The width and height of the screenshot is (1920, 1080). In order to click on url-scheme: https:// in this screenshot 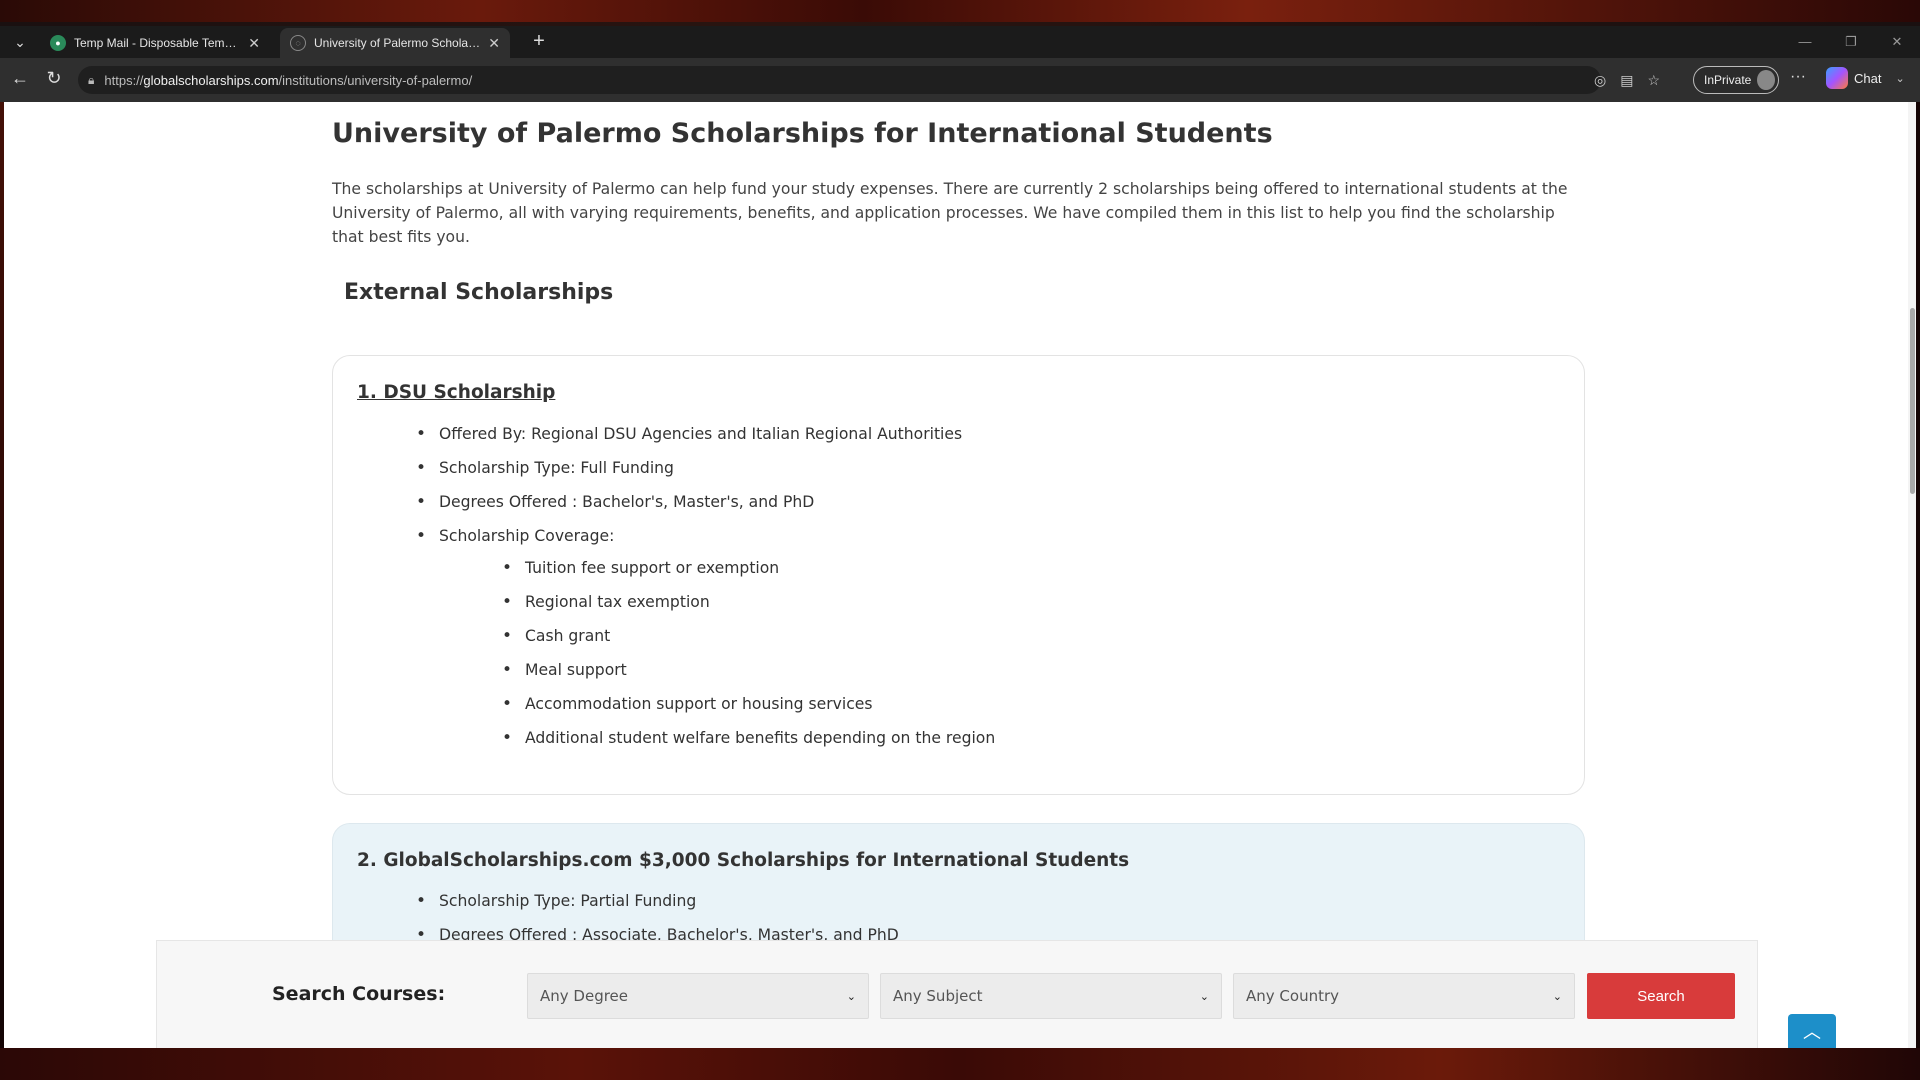, I will do `click(124, 80)`.